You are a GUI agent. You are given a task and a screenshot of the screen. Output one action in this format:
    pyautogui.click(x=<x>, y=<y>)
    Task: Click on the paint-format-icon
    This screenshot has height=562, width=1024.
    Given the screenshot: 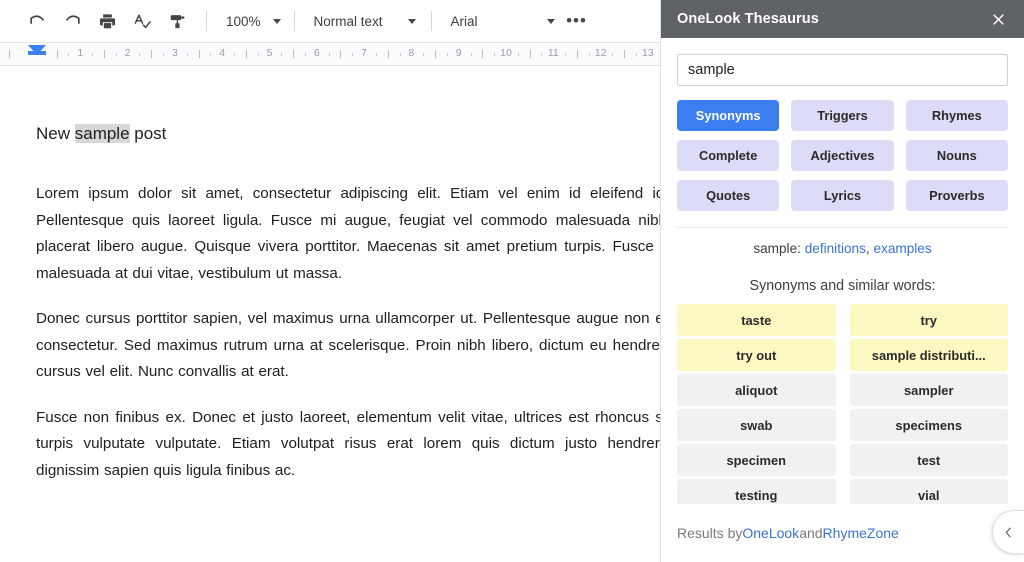 What is the action you would take?
    pyautogui.click(x=177, y=21)
    